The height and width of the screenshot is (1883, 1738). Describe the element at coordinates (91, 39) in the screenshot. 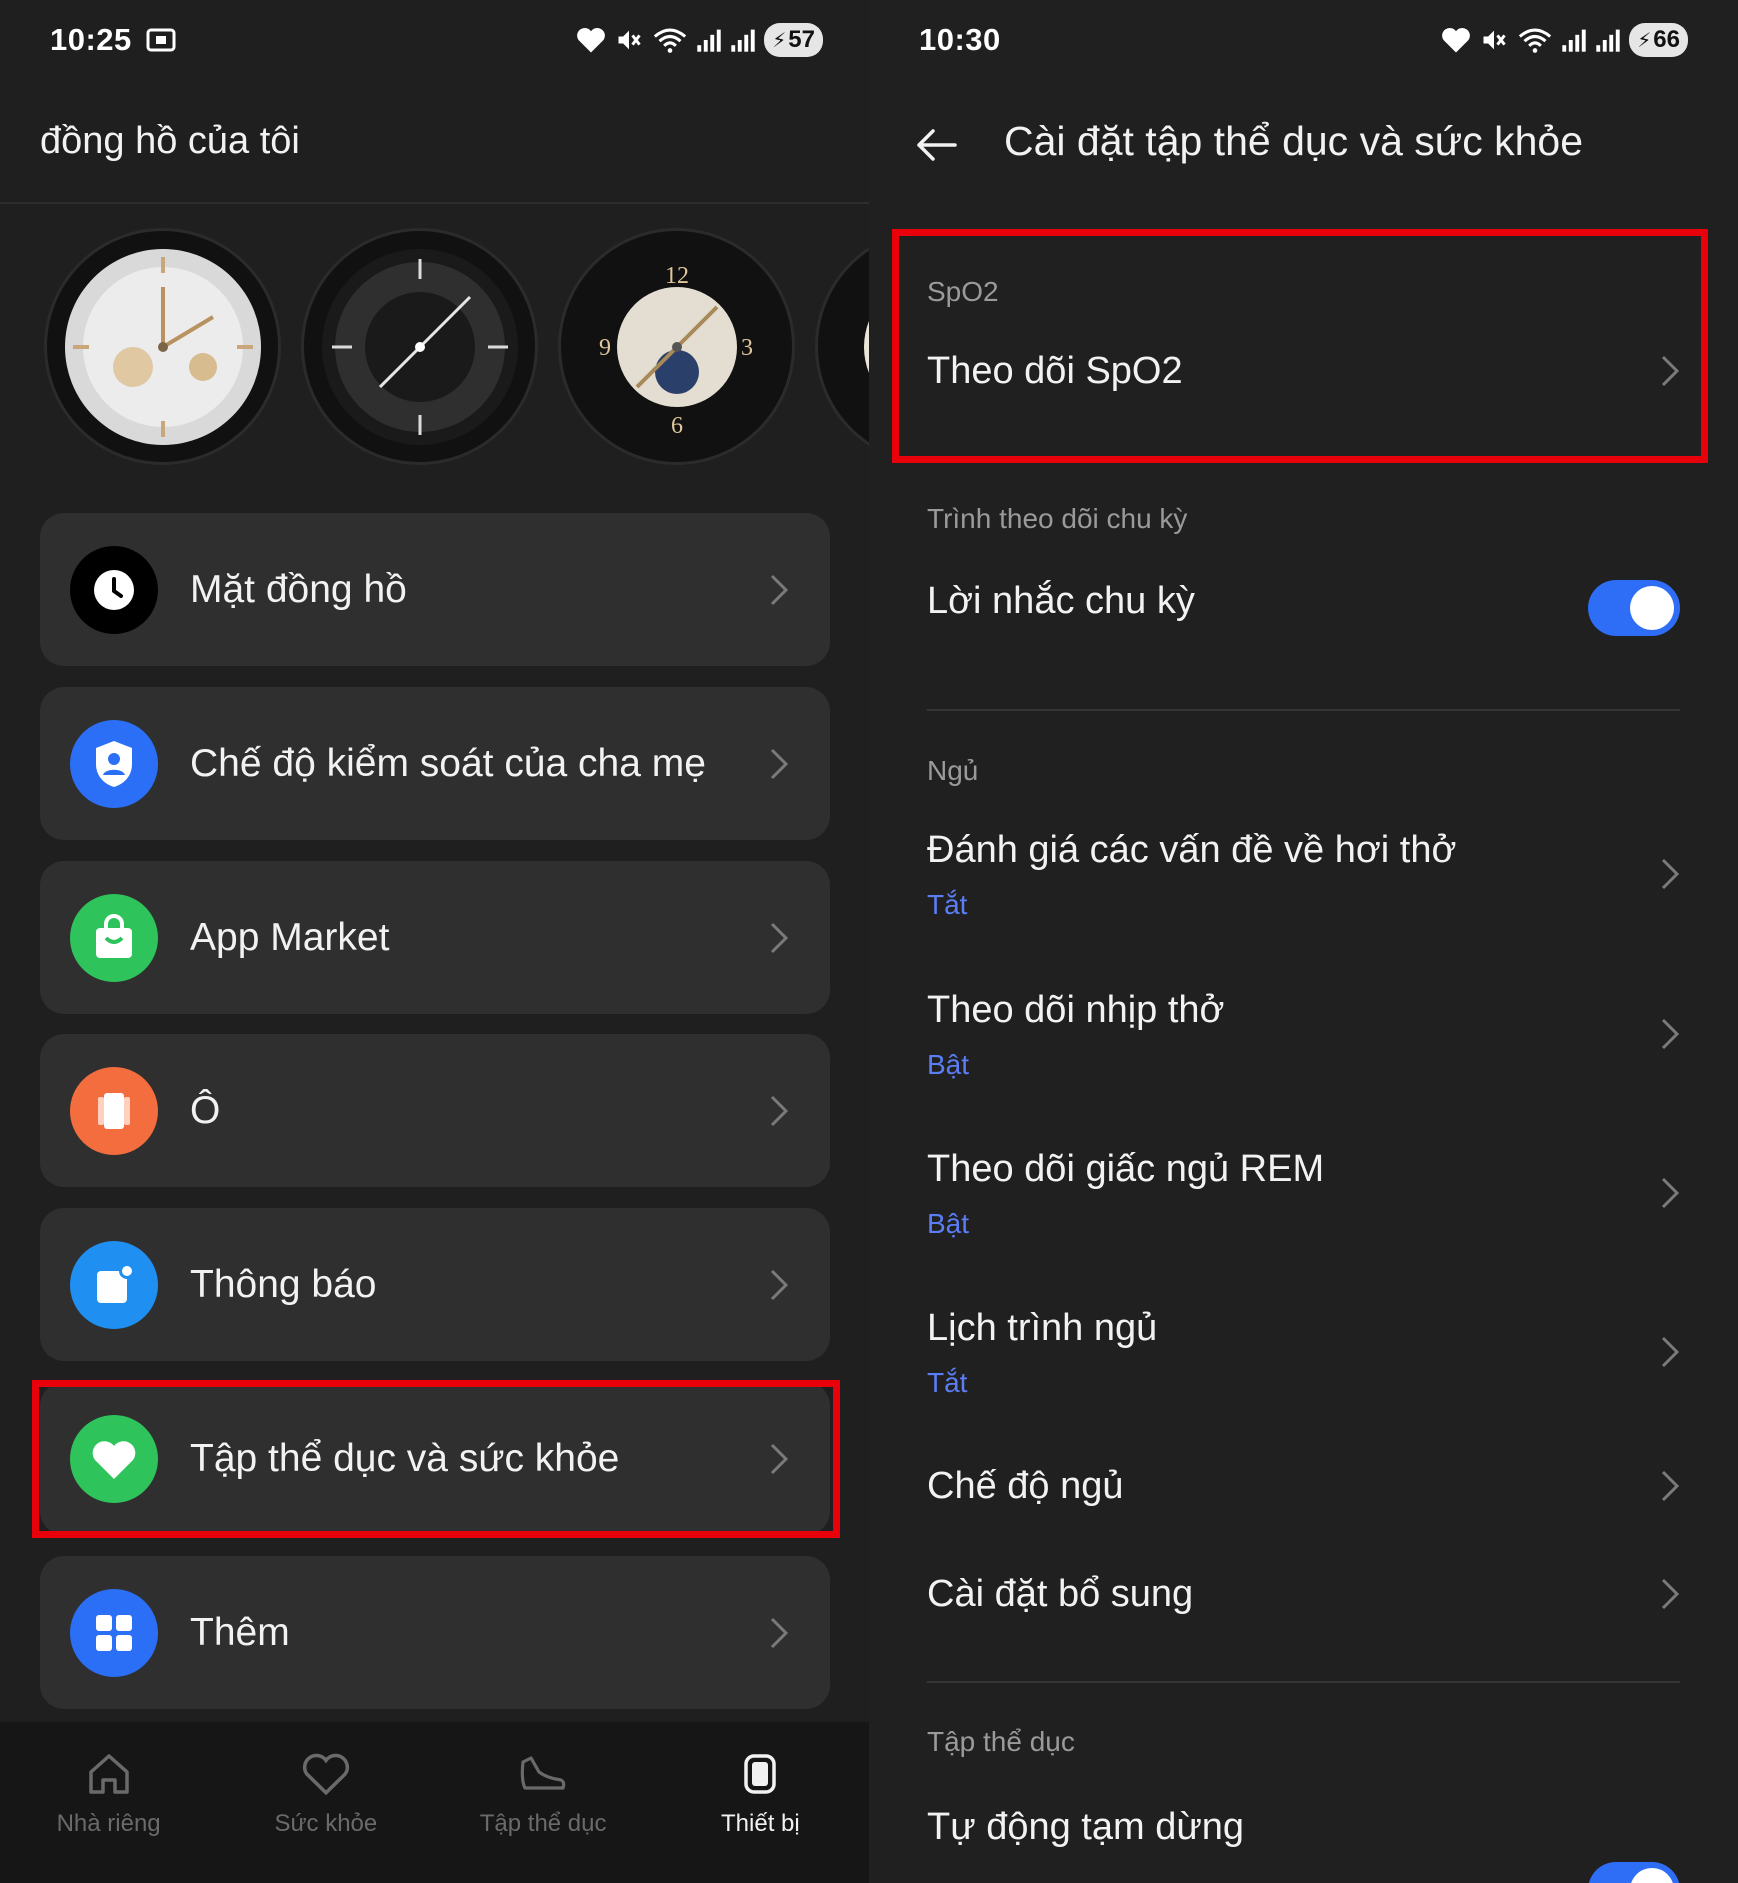

I see `status-time: 10:25` at that location.